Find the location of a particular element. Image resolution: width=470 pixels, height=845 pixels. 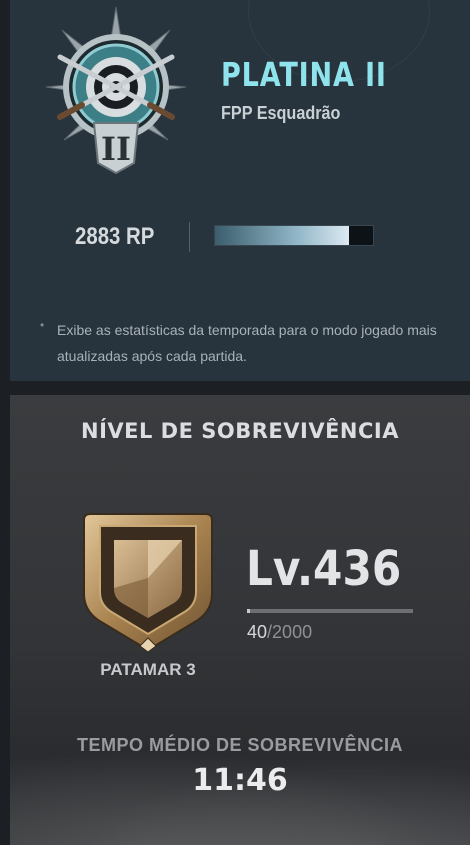

rp-progress-bar is located at coordinates (294, 235).